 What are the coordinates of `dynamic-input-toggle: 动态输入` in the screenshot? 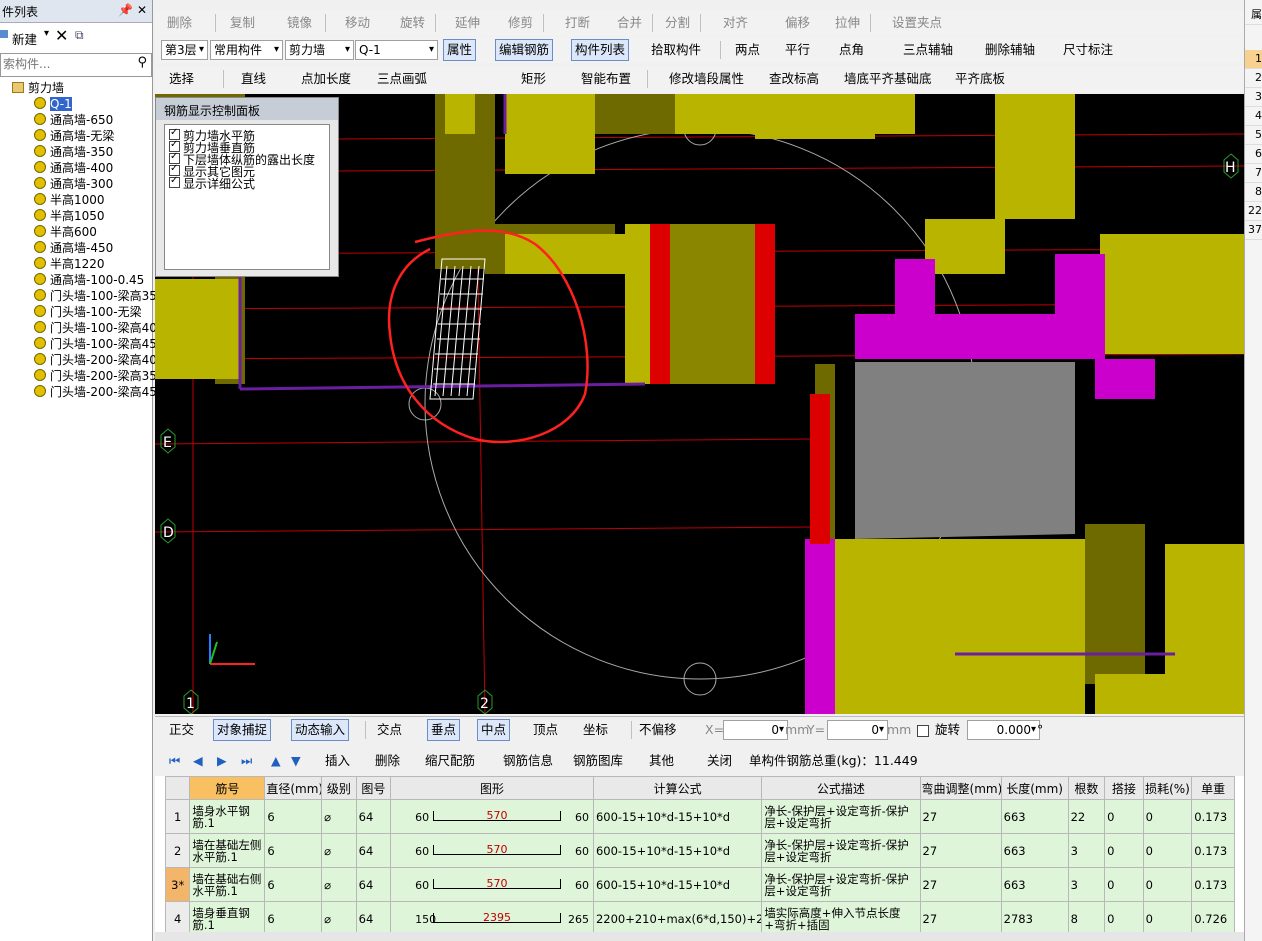 It's located at (320, 730).